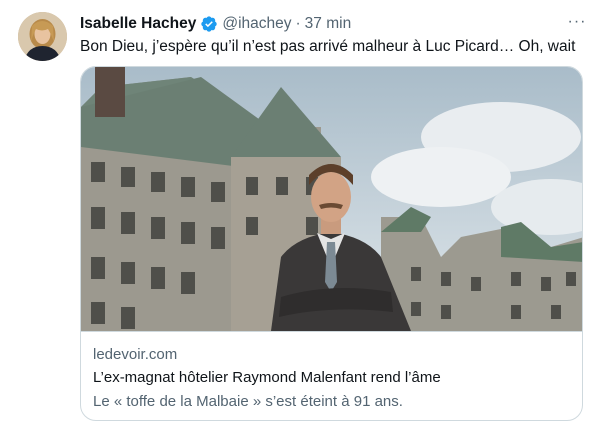  I want to click on tweet-header: Isabelle Hachey @ihachey · 37 min, so click(215, 24).